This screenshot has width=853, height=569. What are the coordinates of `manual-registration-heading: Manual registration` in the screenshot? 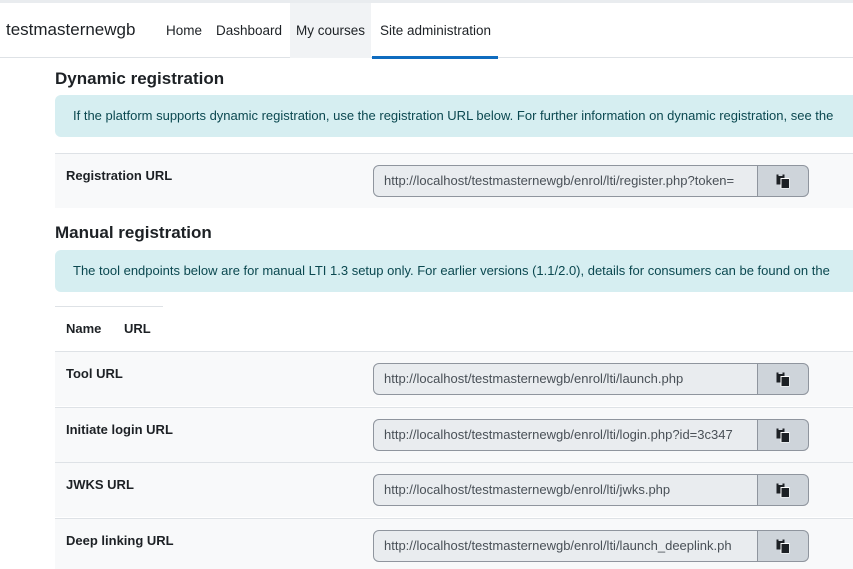 It's located at (133, 232).